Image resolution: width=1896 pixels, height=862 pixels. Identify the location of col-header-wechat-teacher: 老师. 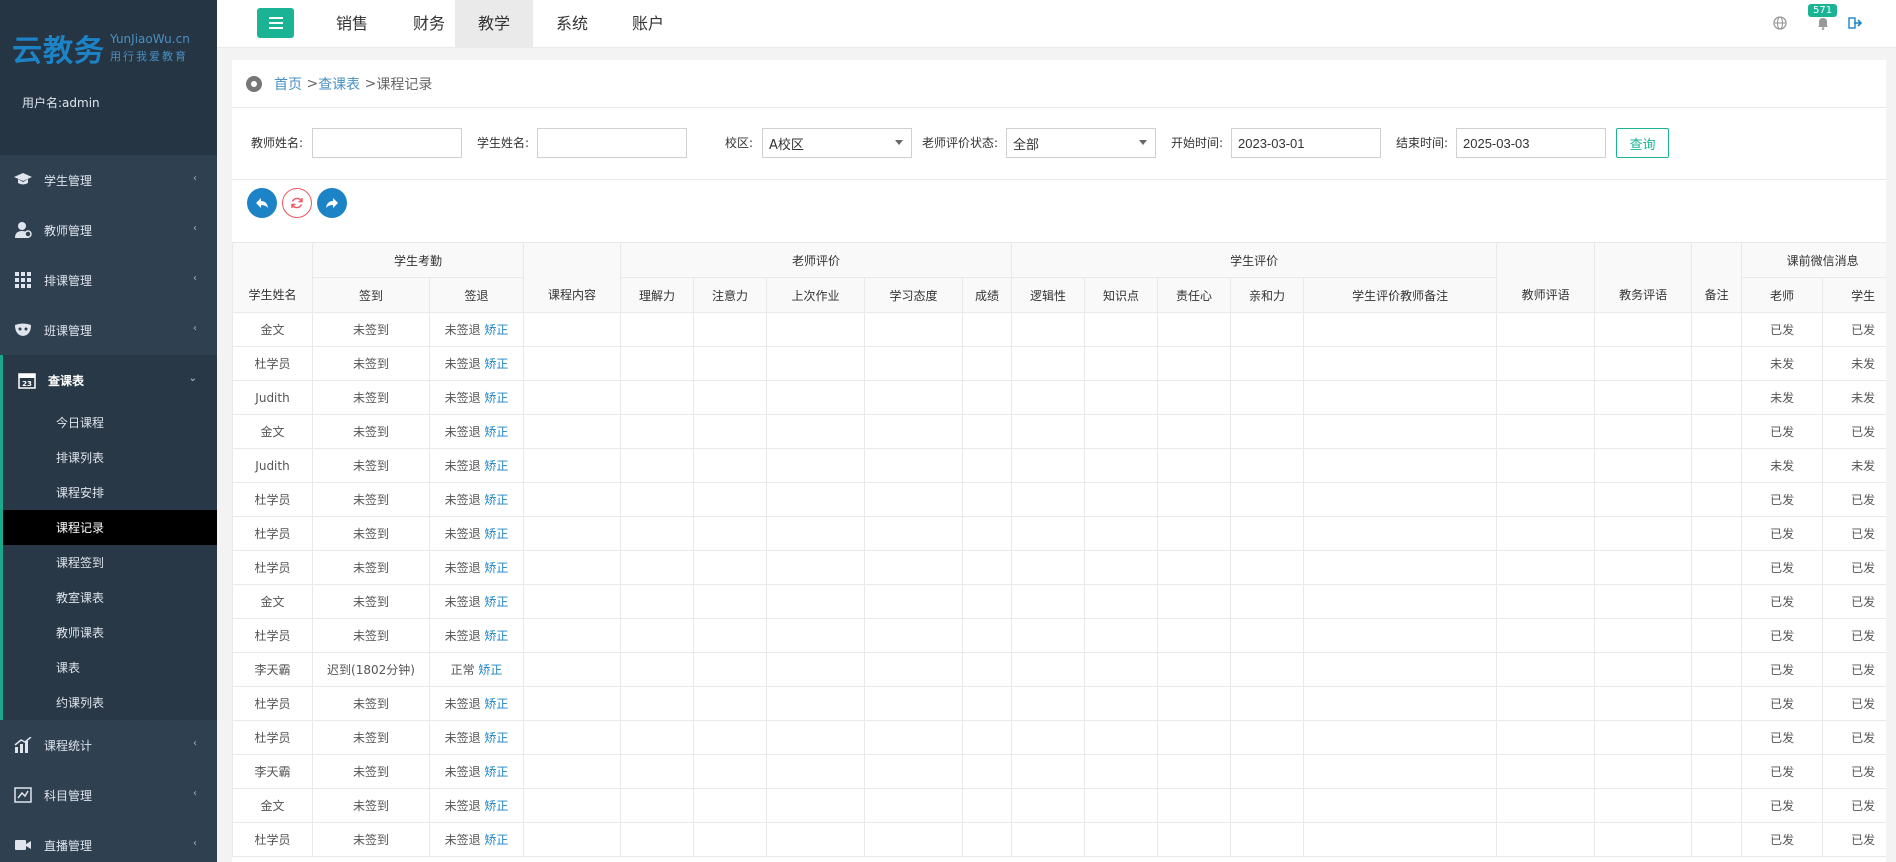
(1782, 295).